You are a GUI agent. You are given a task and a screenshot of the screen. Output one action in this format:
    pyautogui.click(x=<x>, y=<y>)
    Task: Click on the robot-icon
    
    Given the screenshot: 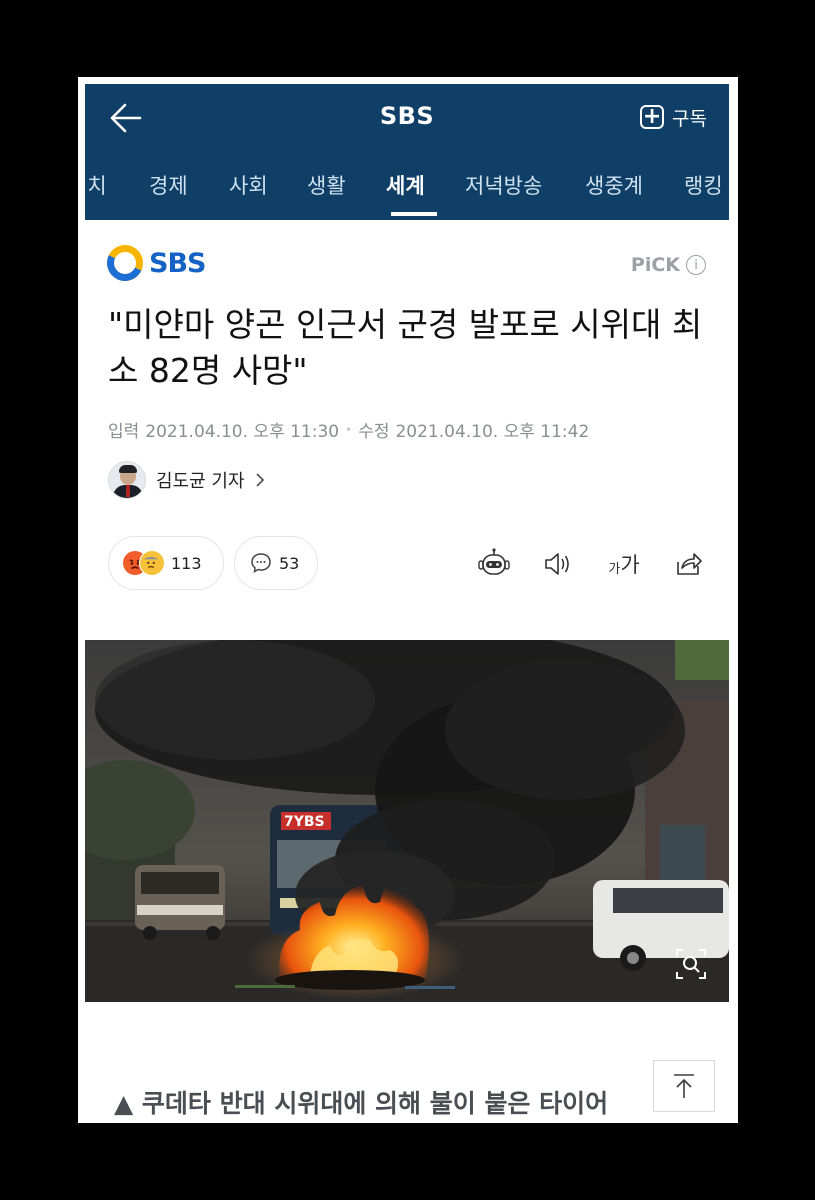 What is the action you would take?
    pyautogui.click(x=494, y=561)
    